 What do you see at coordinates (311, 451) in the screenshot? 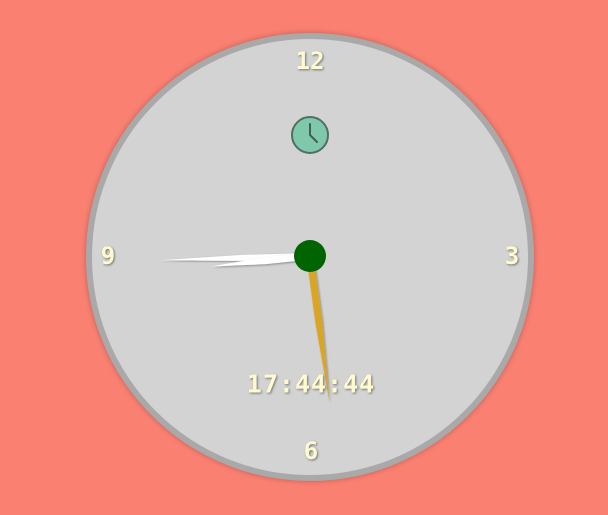
I see `numeral-6: 6` at bounding box center [311, 451].